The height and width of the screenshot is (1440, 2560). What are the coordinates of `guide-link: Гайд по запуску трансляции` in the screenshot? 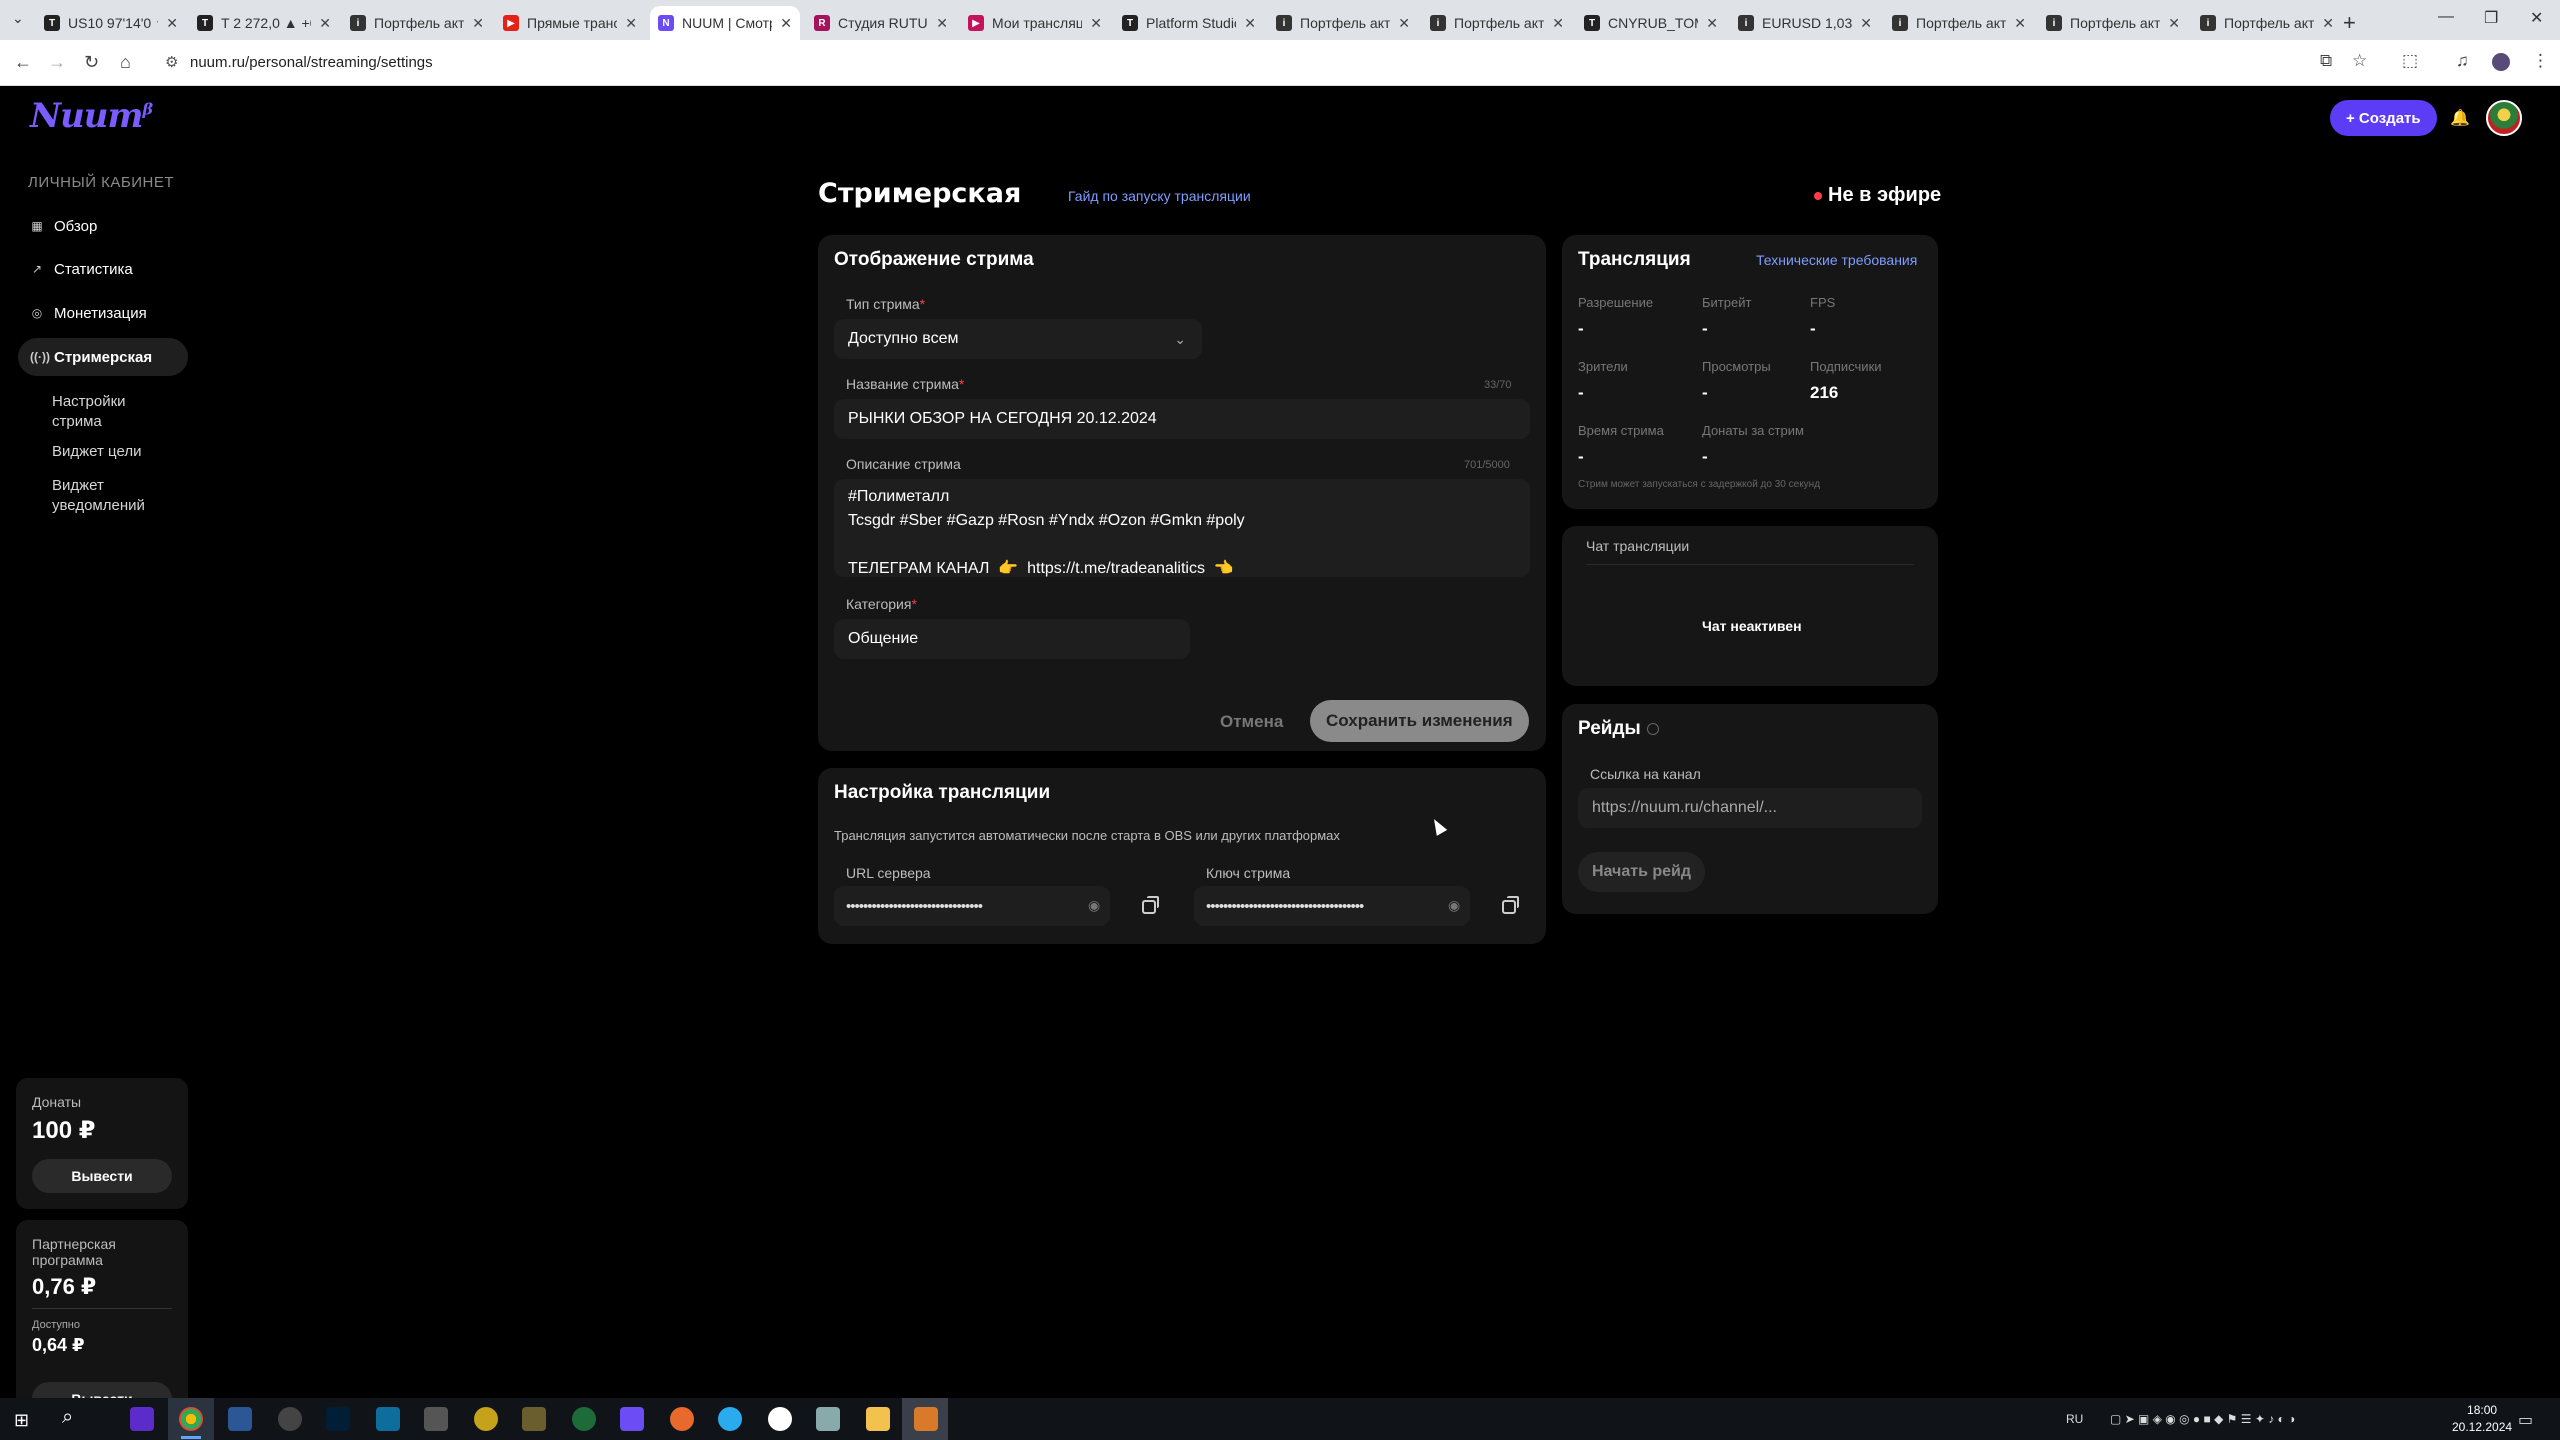 It's located at (1159, 196).